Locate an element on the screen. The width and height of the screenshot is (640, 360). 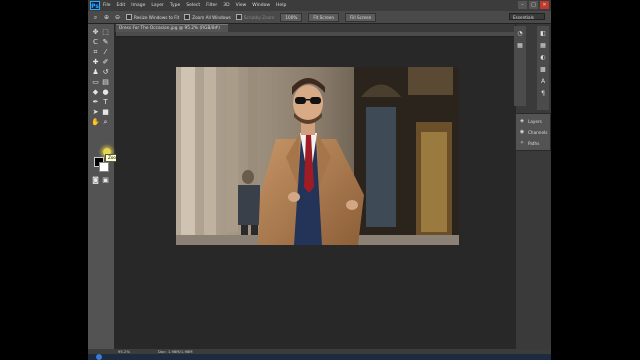
layers-label: Layers is located at coordinates (535, 121).